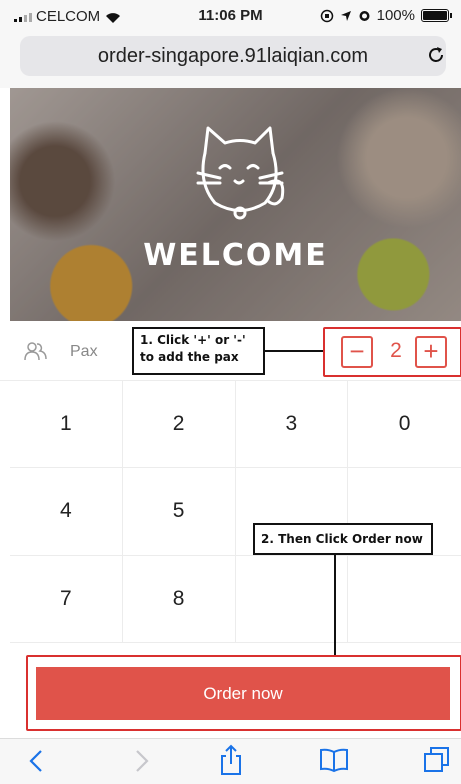  I want to click on callout-pax-line2: to add the pax, so click(189, 357).